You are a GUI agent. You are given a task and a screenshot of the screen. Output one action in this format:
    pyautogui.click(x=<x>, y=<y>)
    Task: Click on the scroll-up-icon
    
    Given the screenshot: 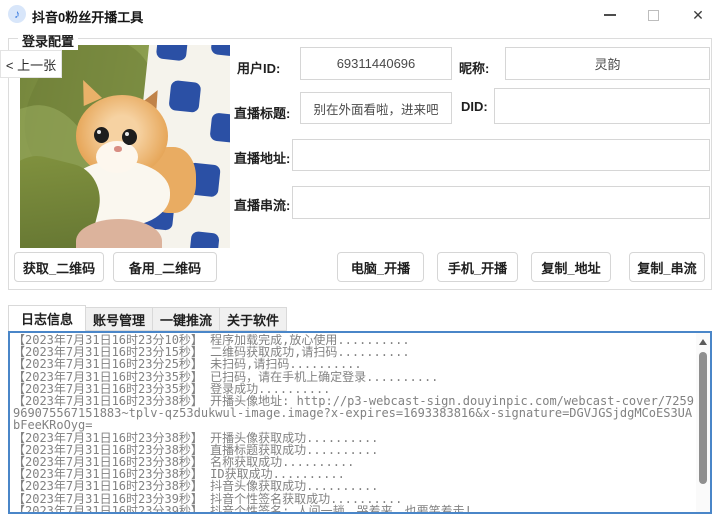 What is the action you would take?
    pyautogui.click(x=703, y=342)
    